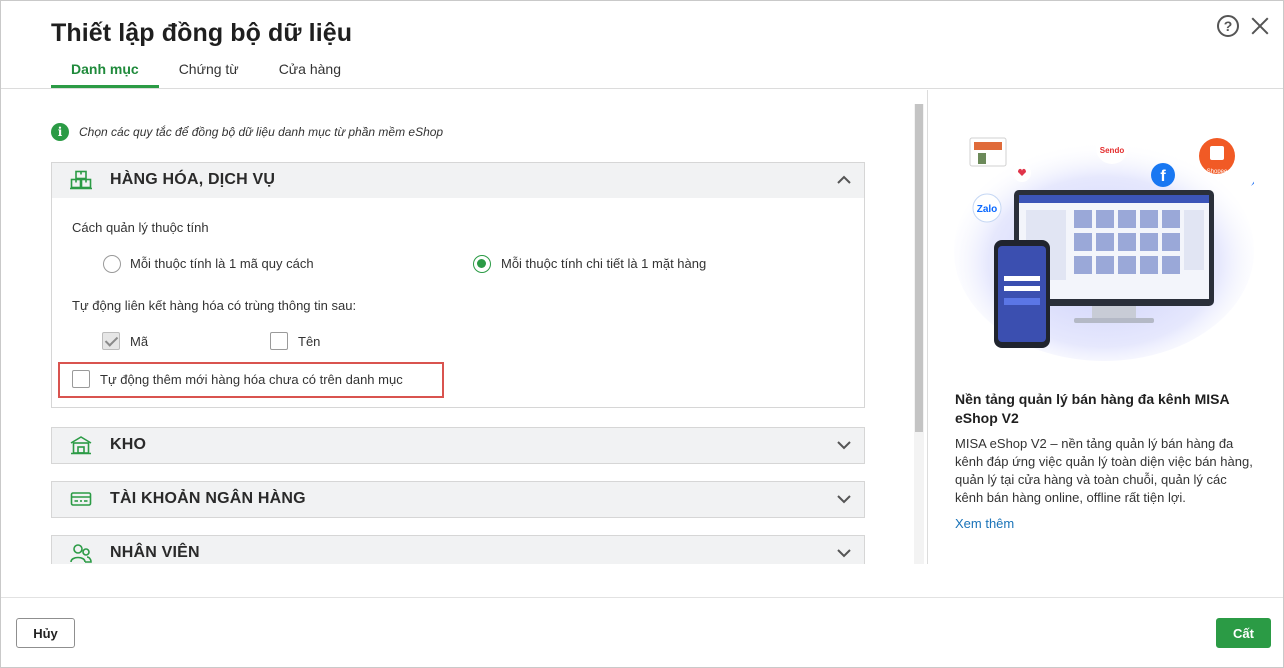  I want to click on checkbox-code, so click(111, 341).